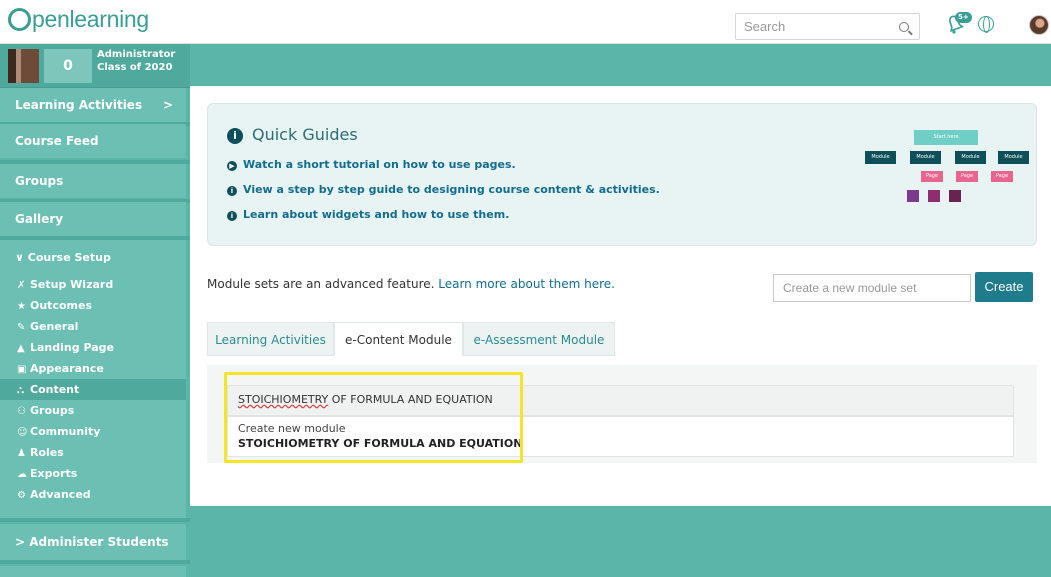  What do you see at coordinates (93, 181) in the screenshot?
I see `nav-groups: Groups` at bounding box center [93, 181].